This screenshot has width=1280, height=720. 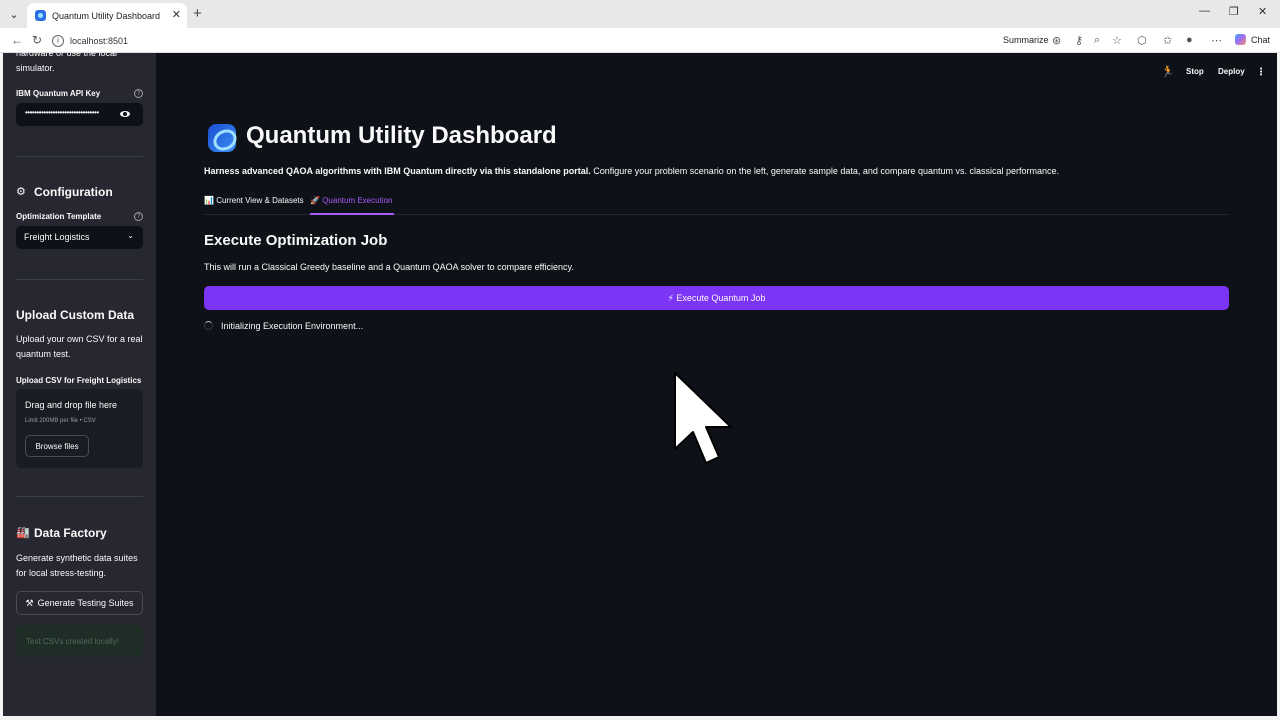 What do you see at coordinates (79, 641) in the screenshot?
I see `success-alert: Test CSVs created locally!` at bounding box center [79, 641].